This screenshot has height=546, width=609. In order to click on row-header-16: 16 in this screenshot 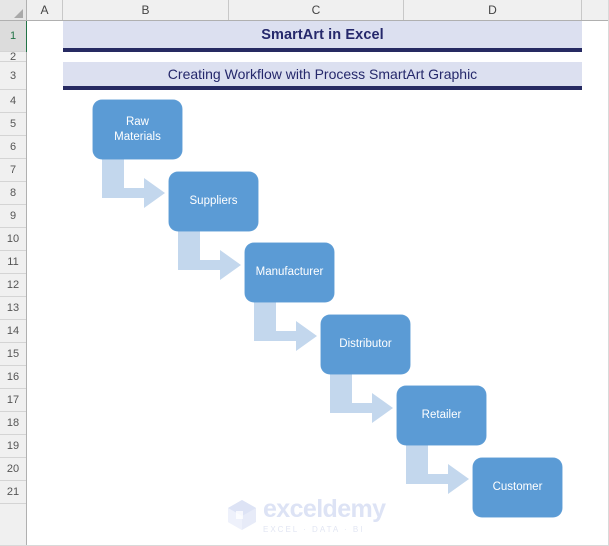, I will do `click(13, 377)`.